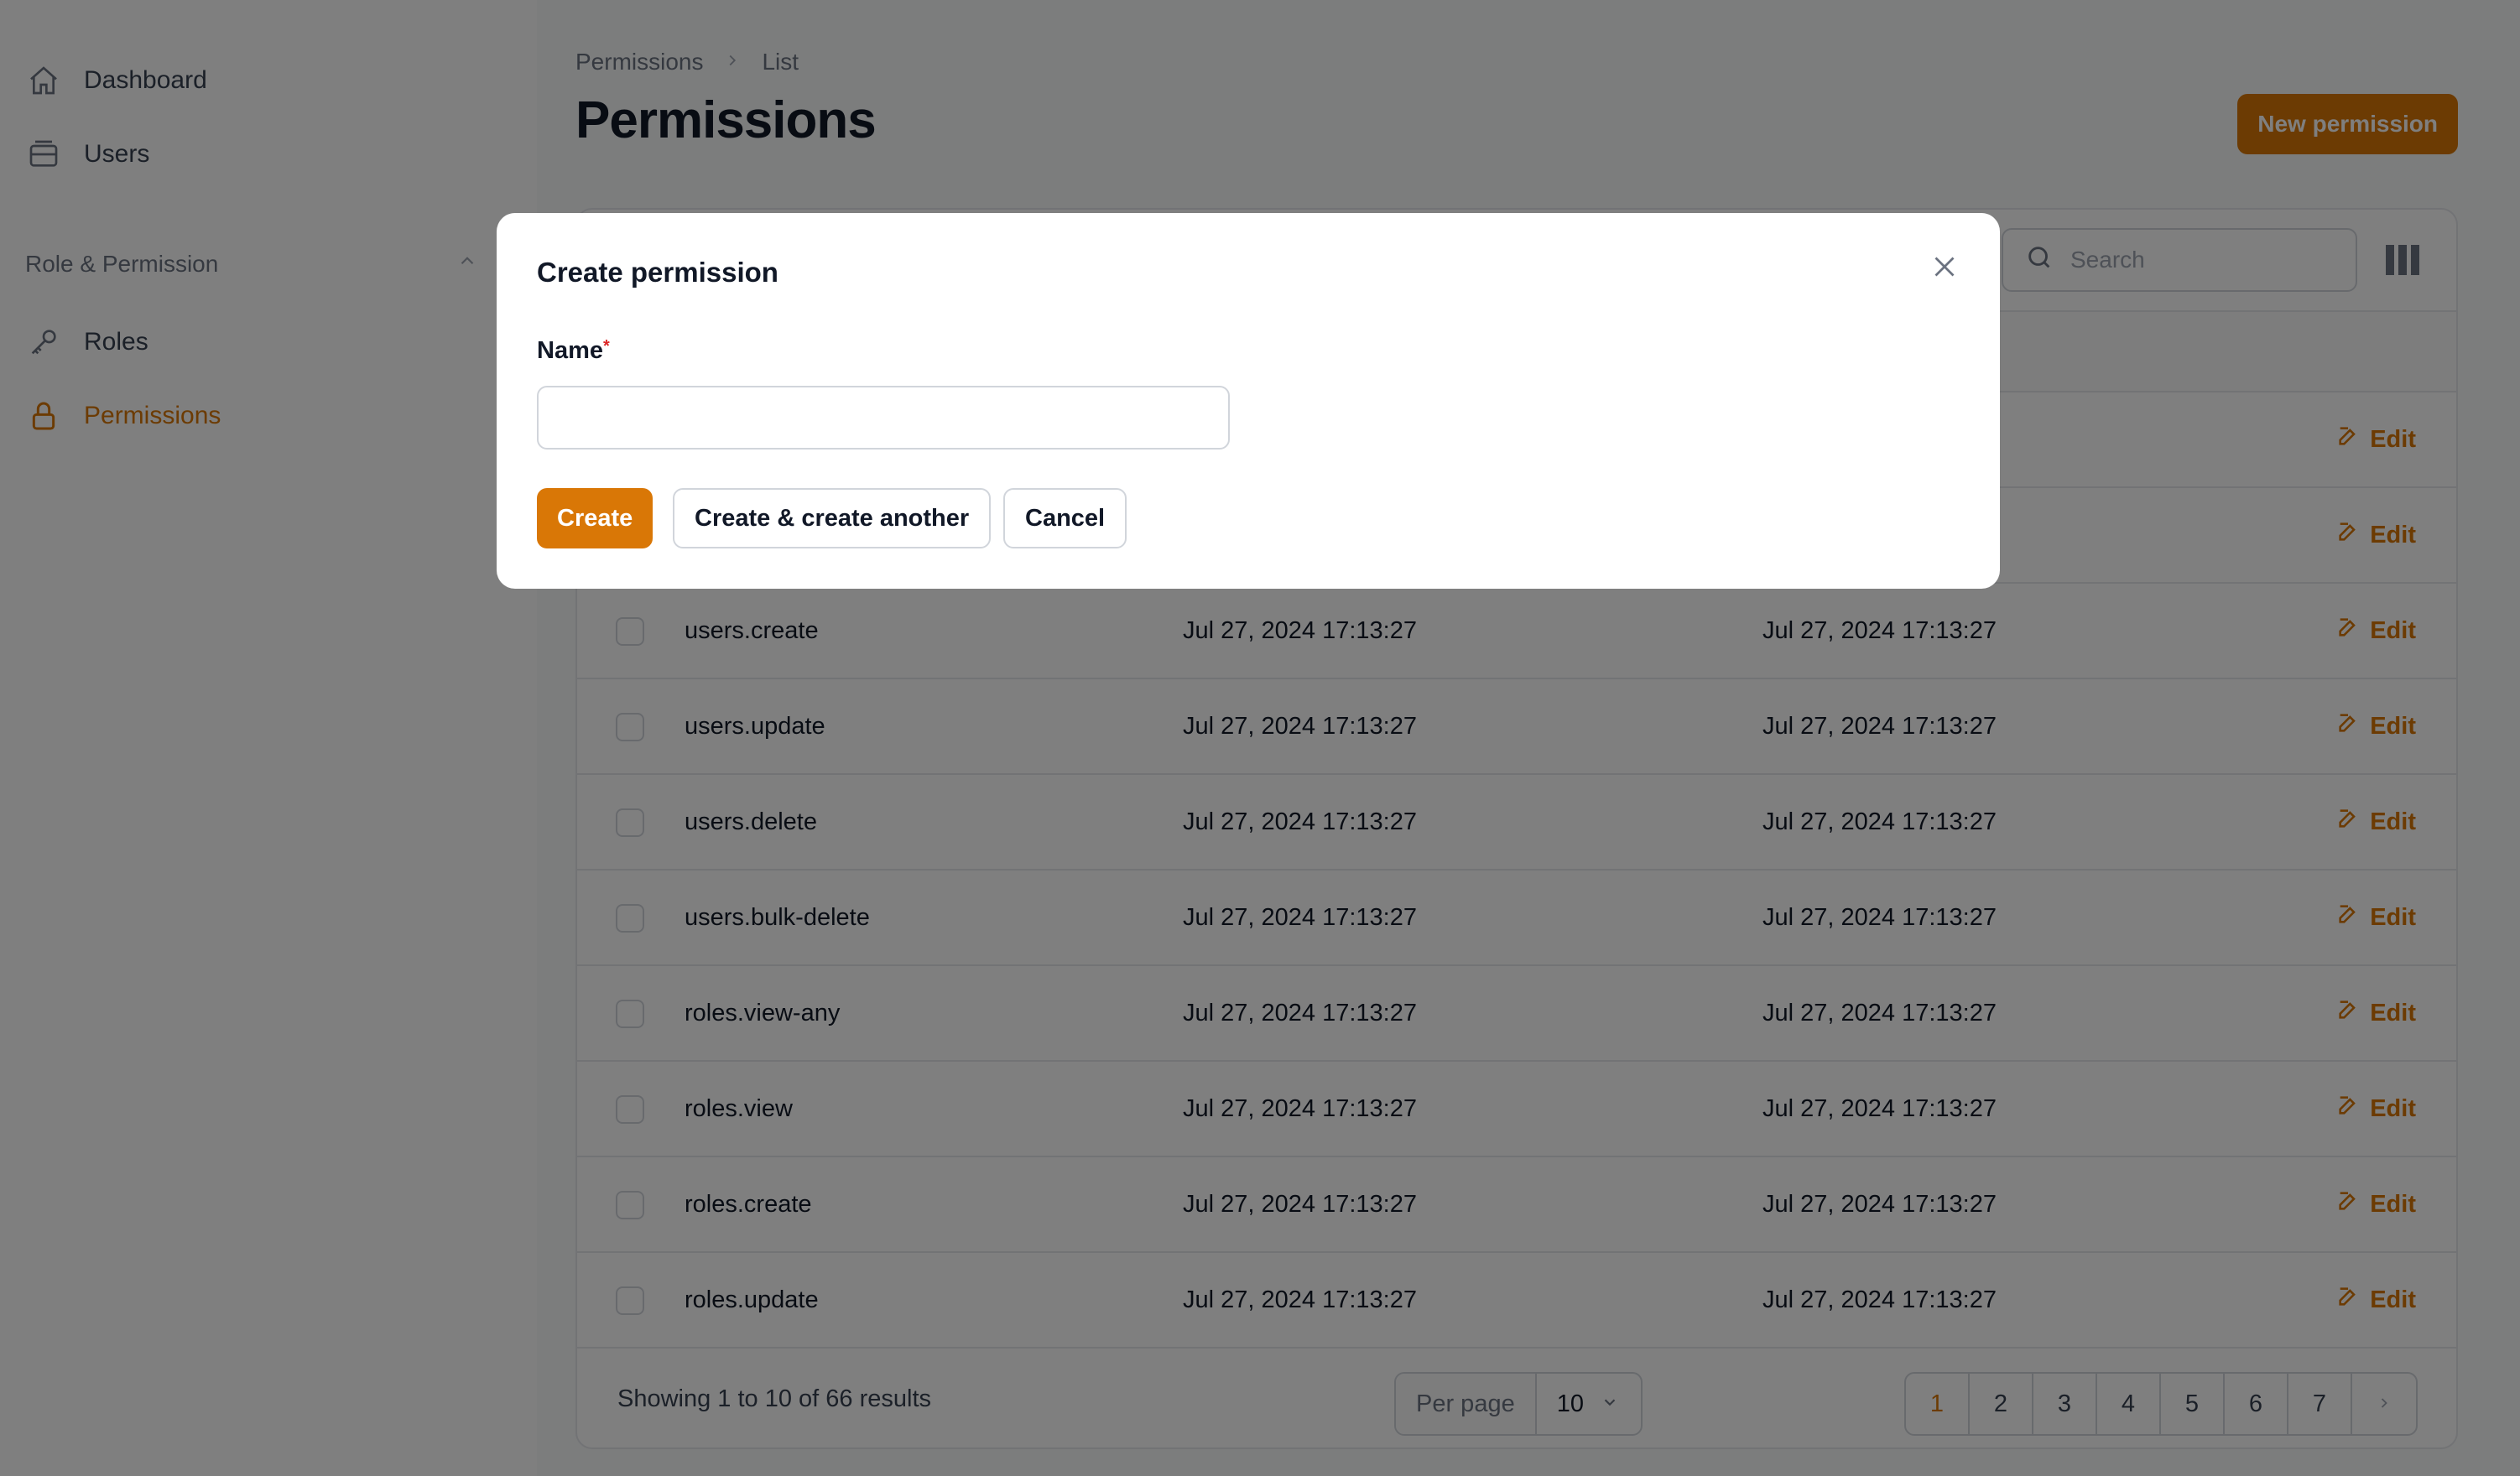 The image size is (2520, 1476). I want to click on name-field, so click(883, 418).